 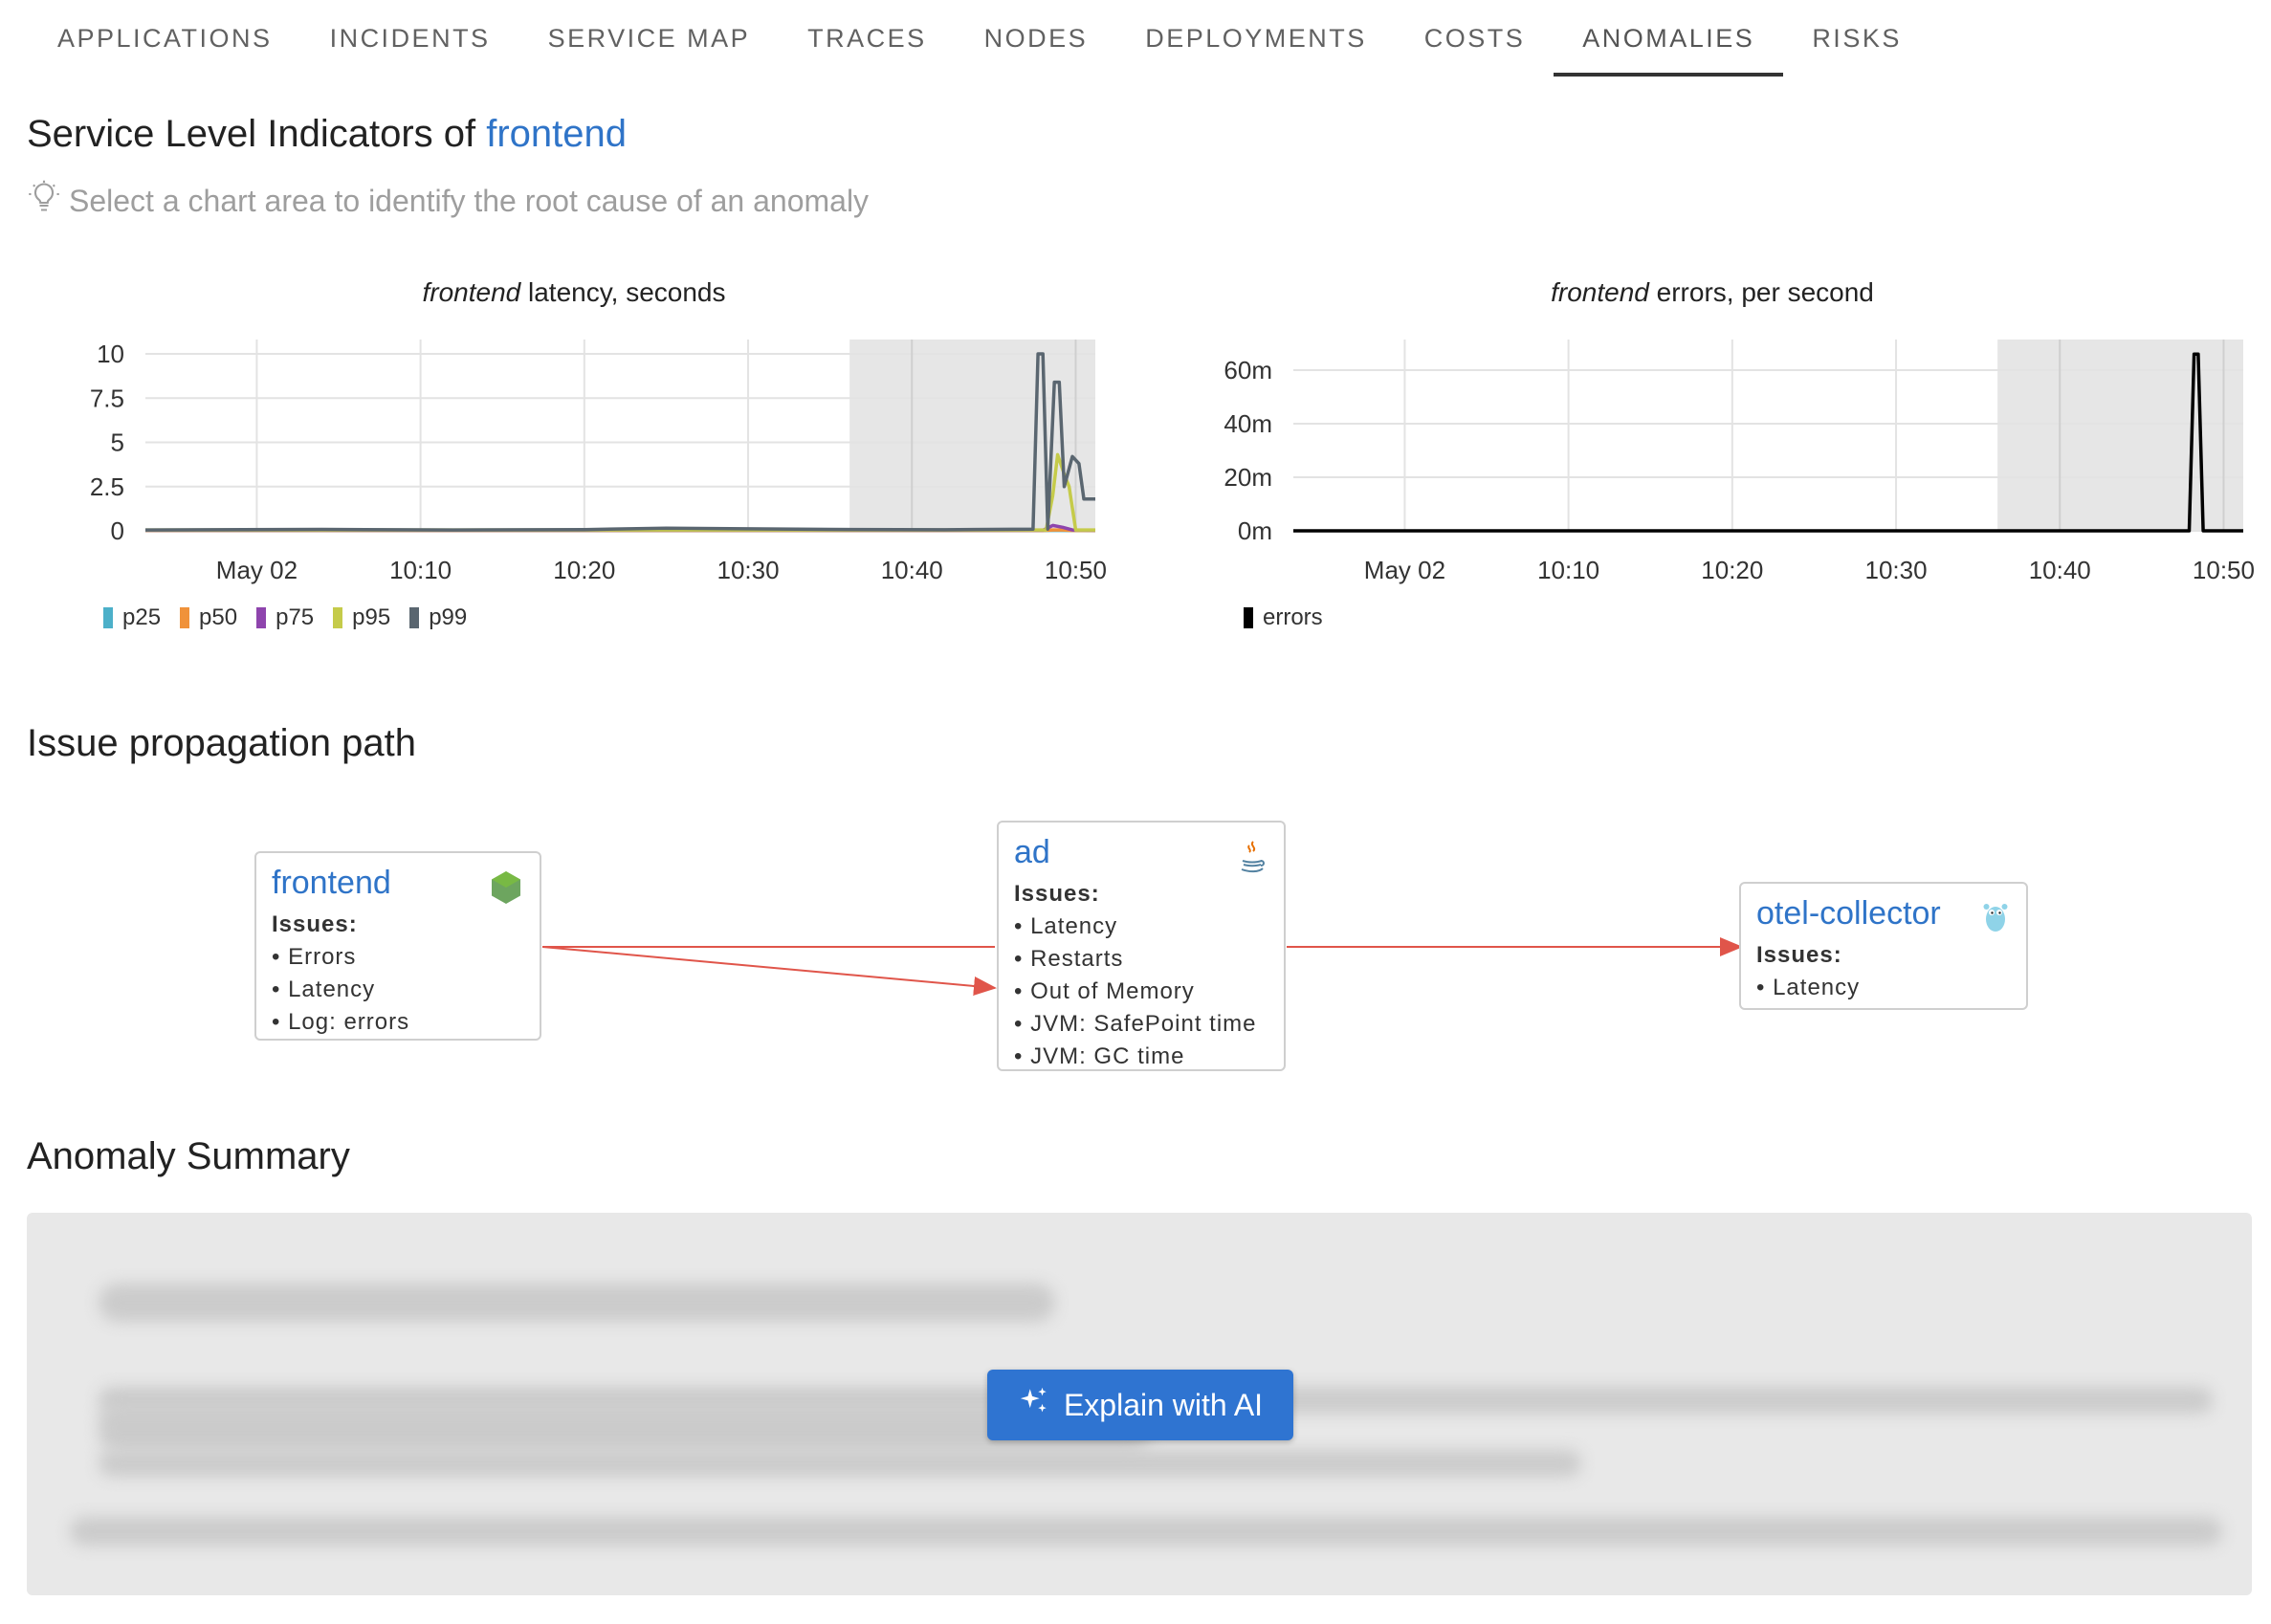 What do you see at coordinates (118, 530) in the screenshot?
I see `y-tick-label: 0` at bounding box center [118, 530].